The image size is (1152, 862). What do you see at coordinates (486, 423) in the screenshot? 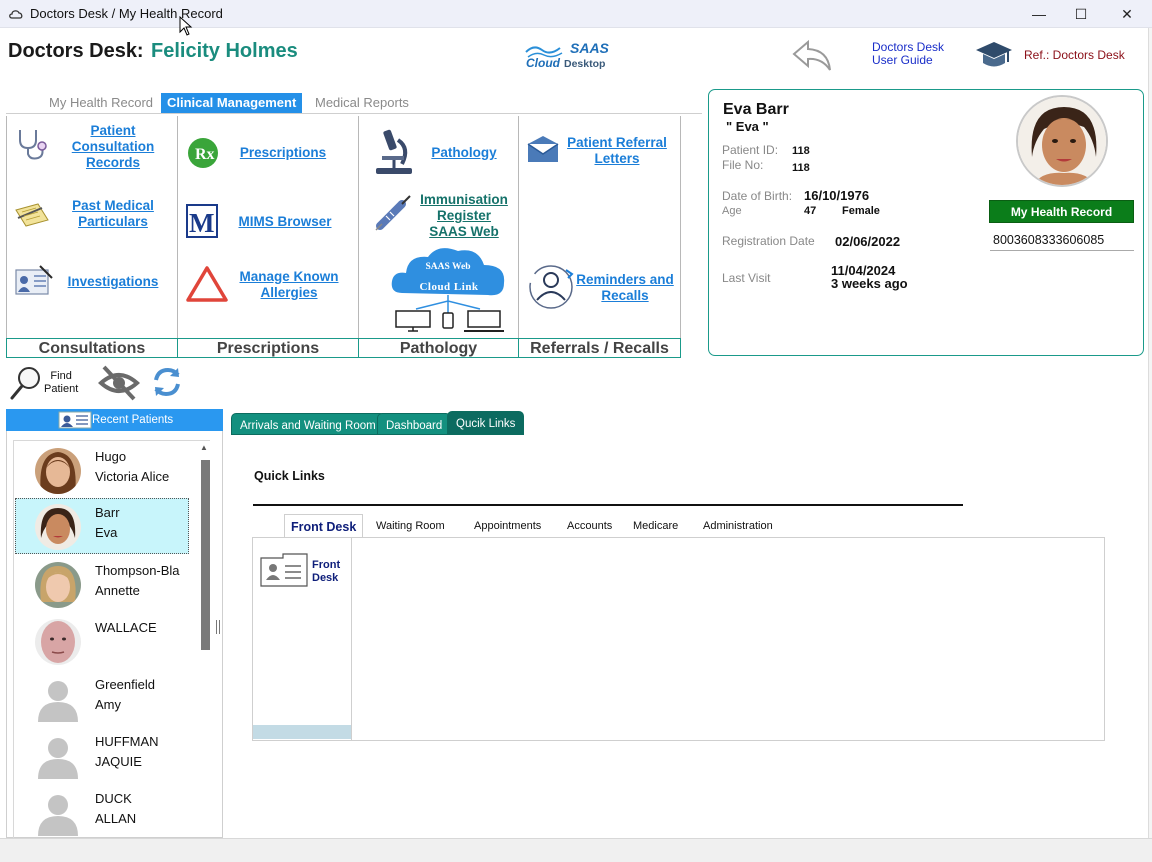
I see `tab-quick-links: Qucik Links` at bounding box center [486, 423].